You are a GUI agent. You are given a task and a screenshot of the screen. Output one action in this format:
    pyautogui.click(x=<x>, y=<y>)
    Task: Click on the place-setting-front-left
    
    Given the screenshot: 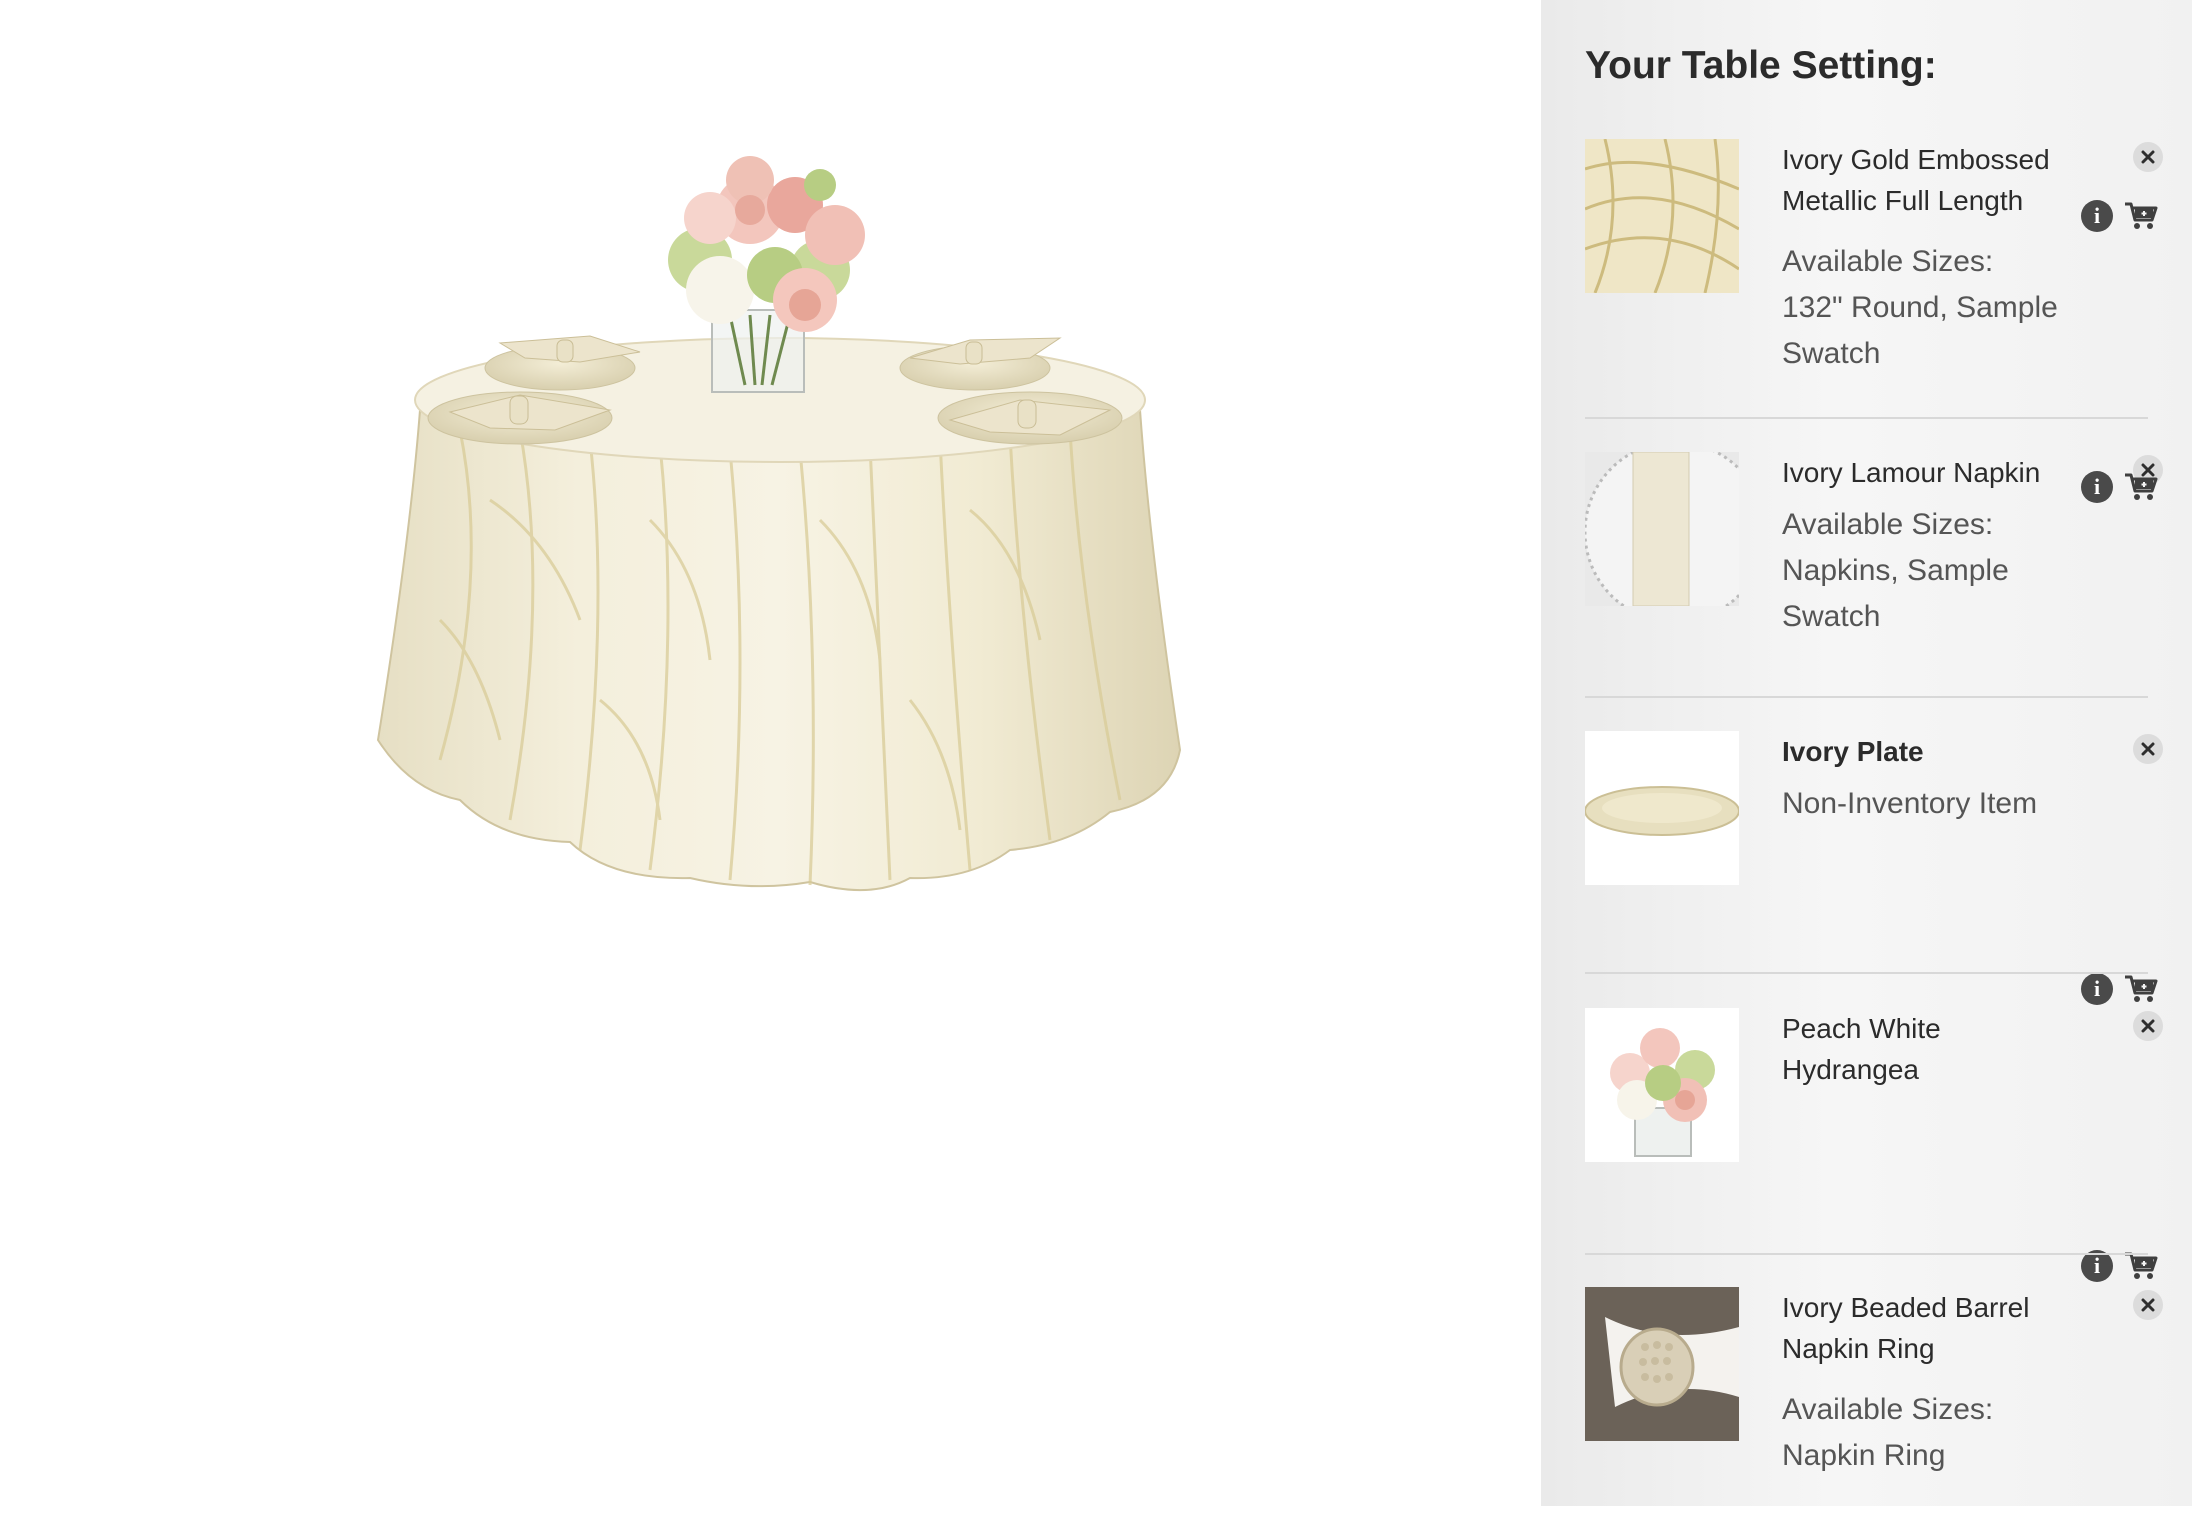 What is the action you would take?
    pyautogui.click(x=520, y=418)
    